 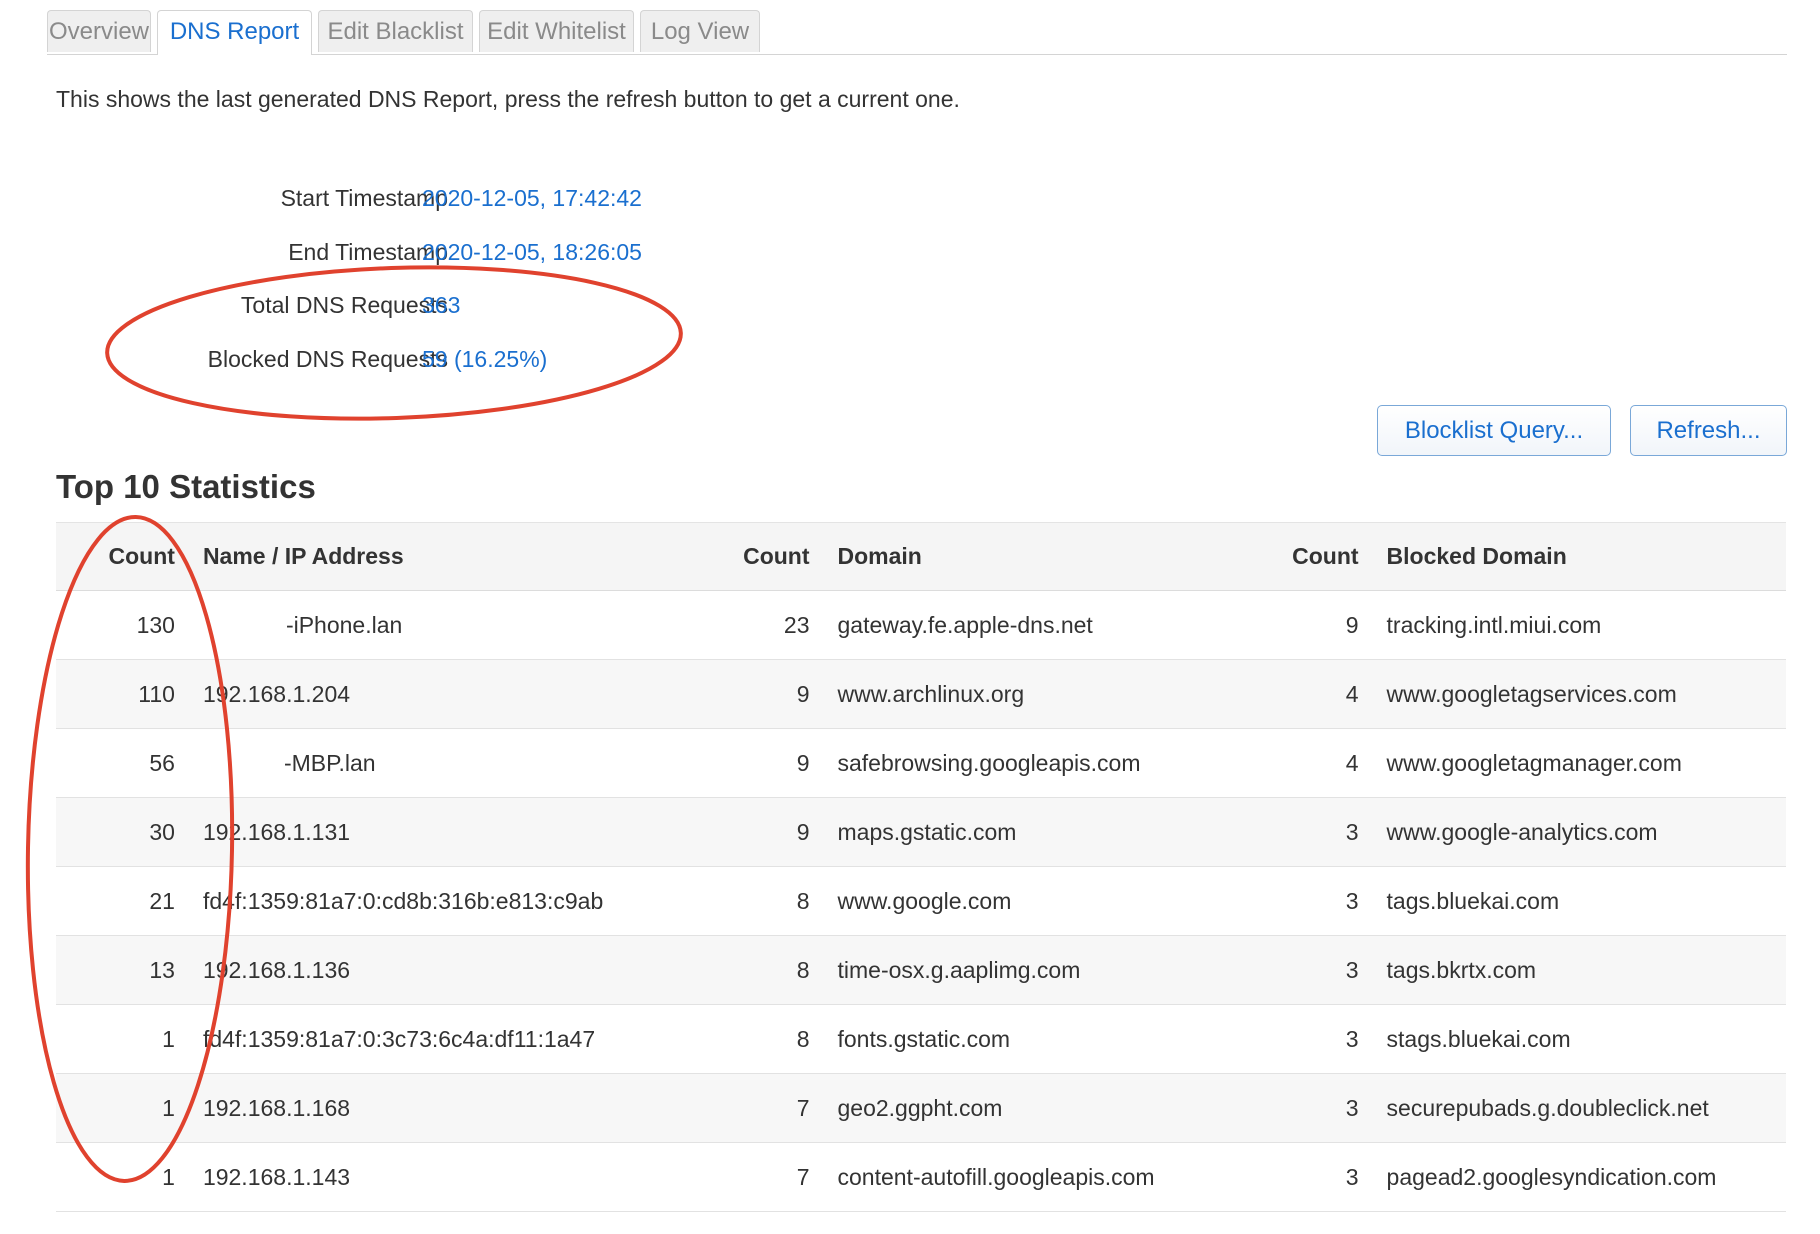 What do you see at coordinates (395, 31) in the screenshot?
I see `tab-edit-blacklist: Edit Blacklist` at bounding box center [395, 31].